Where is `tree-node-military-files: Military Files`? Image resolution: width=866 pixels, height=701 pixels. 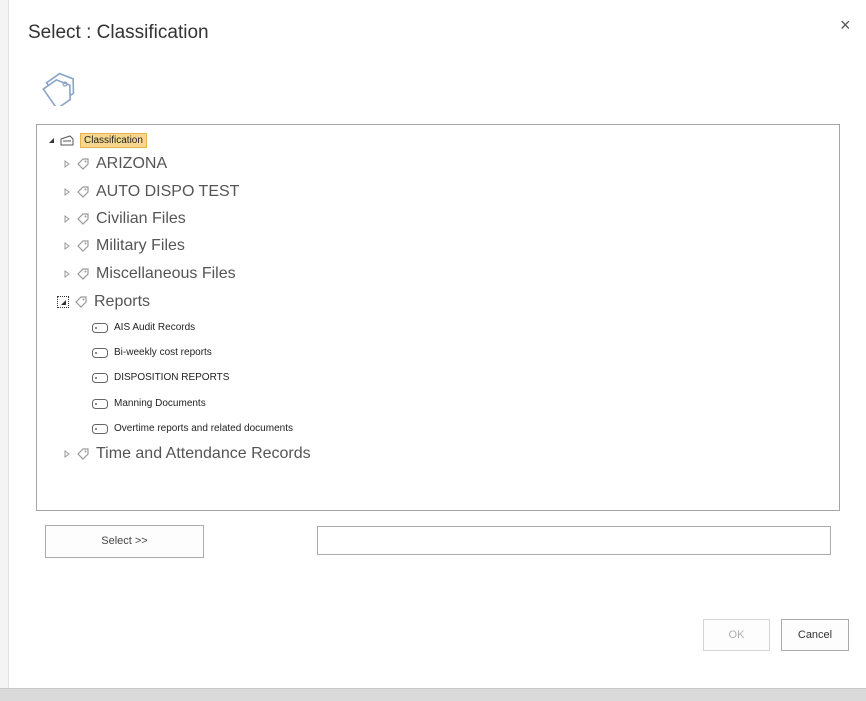 tree-node-military-files: Military Files is located at coordinates (123, 246).